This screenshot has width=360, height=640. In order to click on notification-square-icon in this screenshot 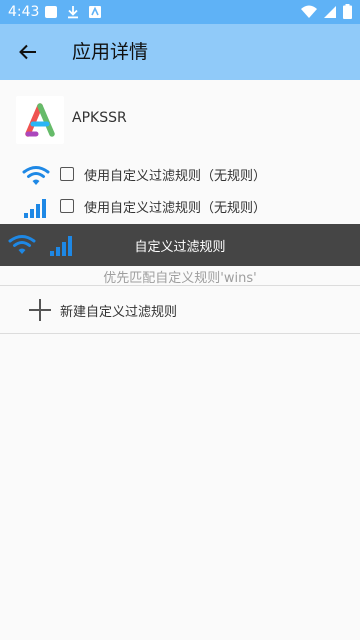, I will do `click(51, 13)`.